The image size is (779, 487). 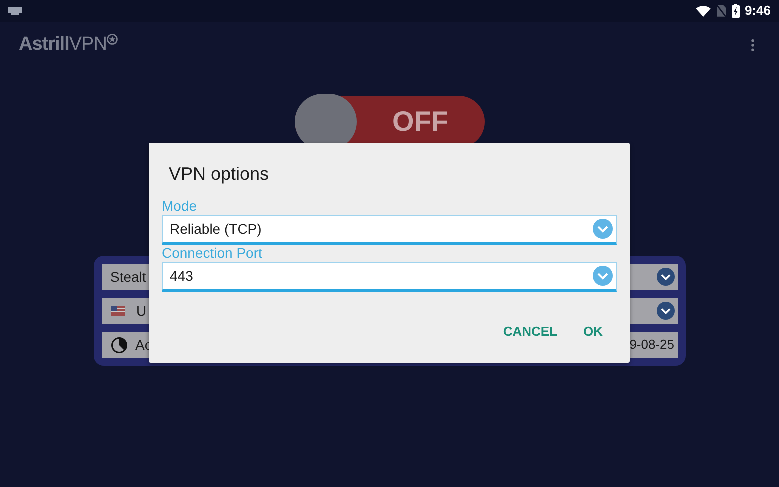 I want to click on keyboard-icon, so click(x=15, y=11).